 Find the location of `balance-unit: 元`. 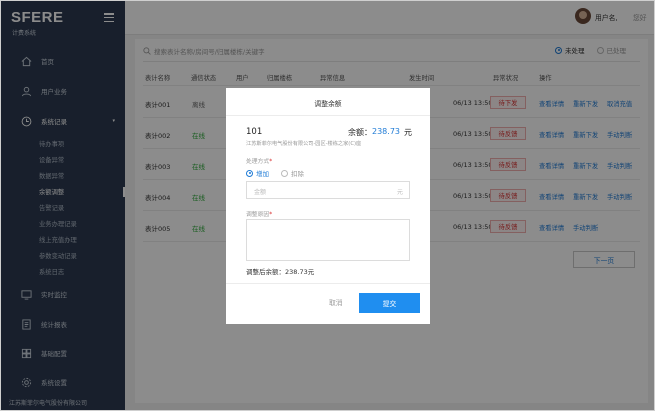

balance-unit: 元 is located at coordinates (408, 132).